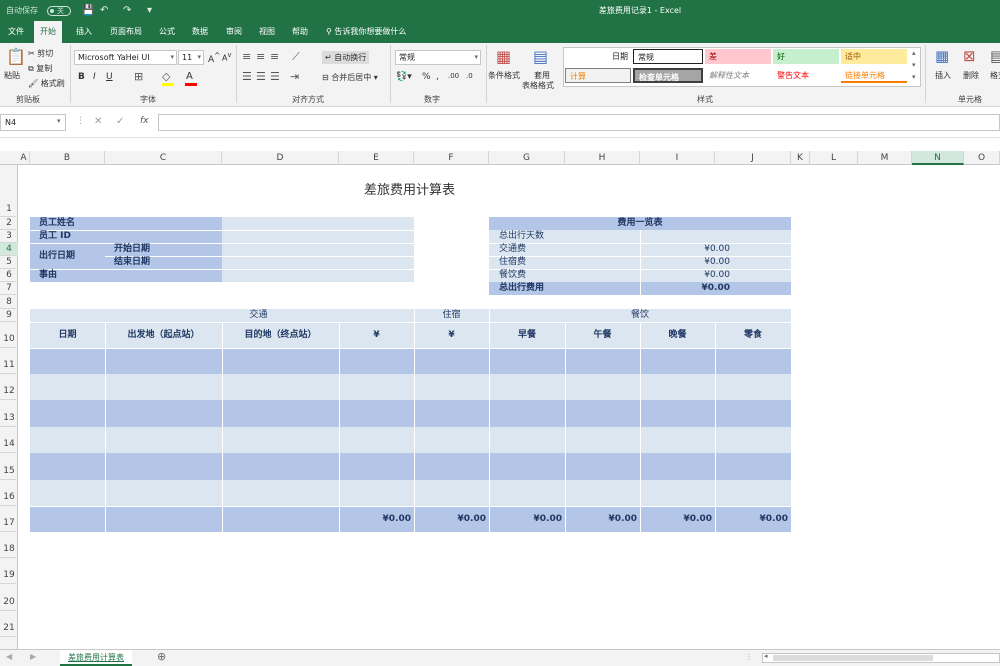  What do you see at coordinates (766, 656) in the screenshot?
I see `scroll-left-arrow-icon: ◂` at bounding box center [766, 656].